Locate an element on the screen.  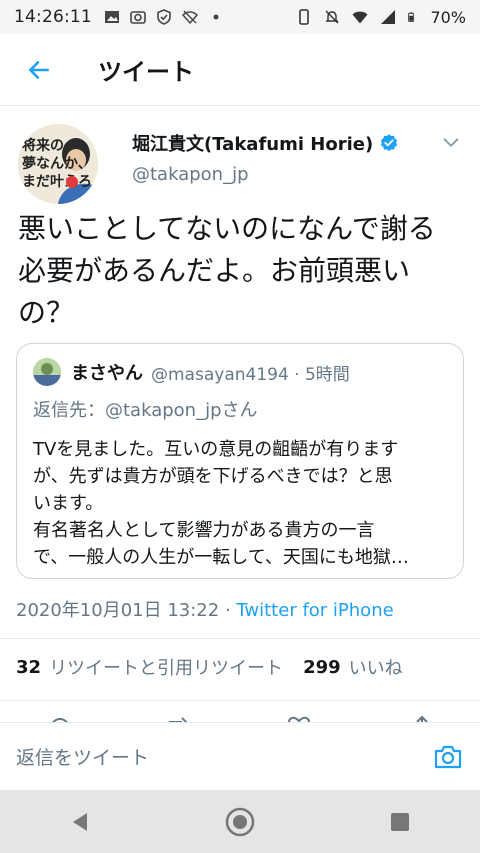
square-recents-icon is located at coordinates (400, 821).